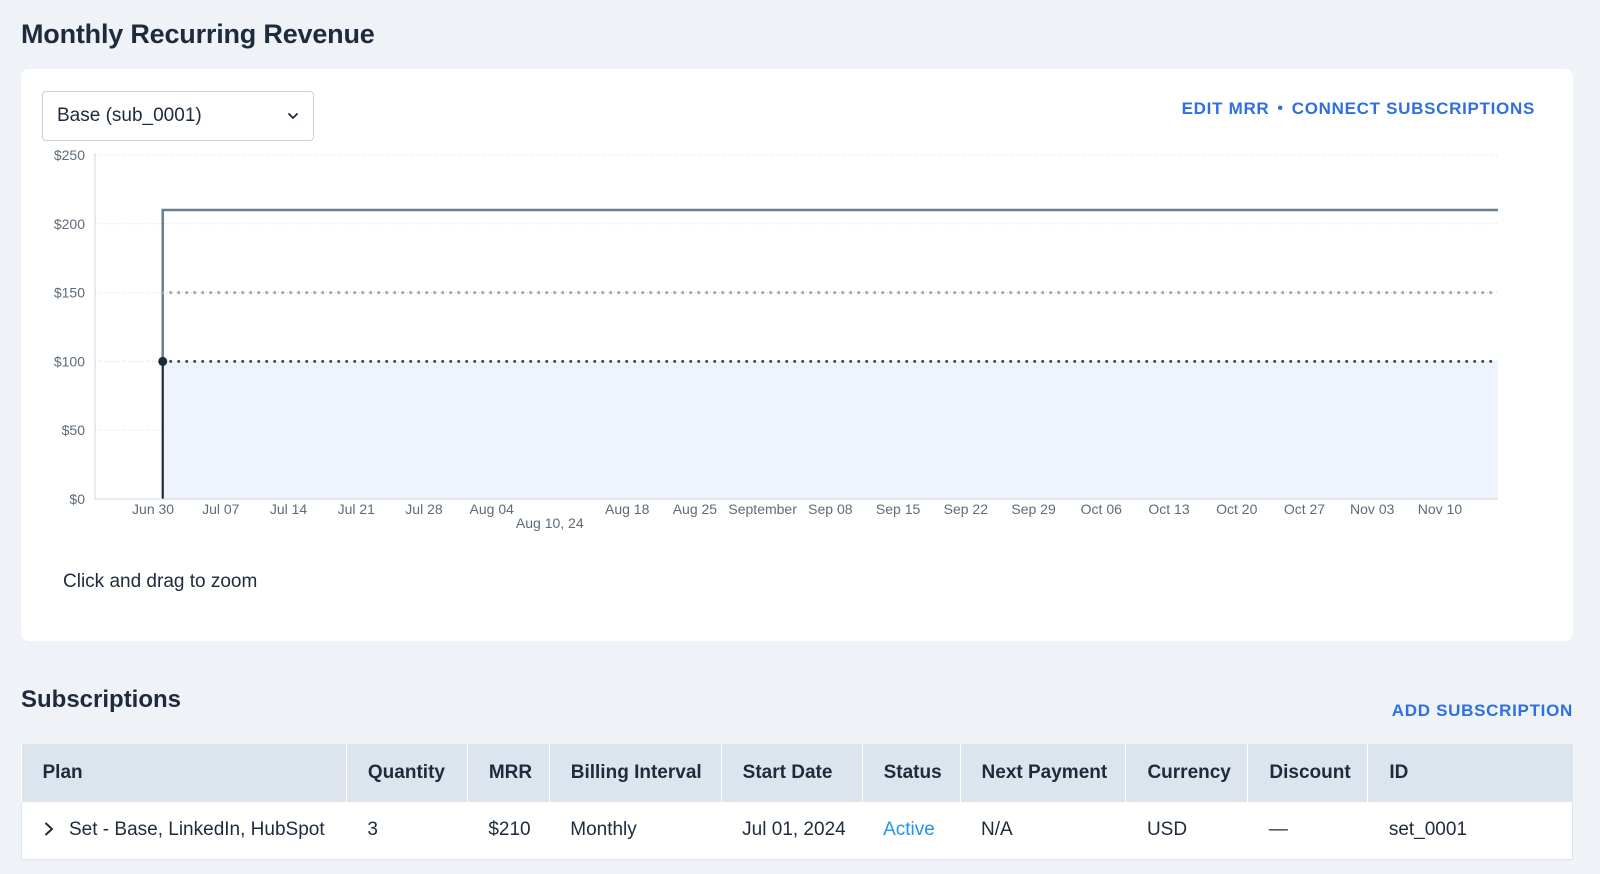  I want to click on zoom-hint: Click and drag to zoom, so click(160, 581).